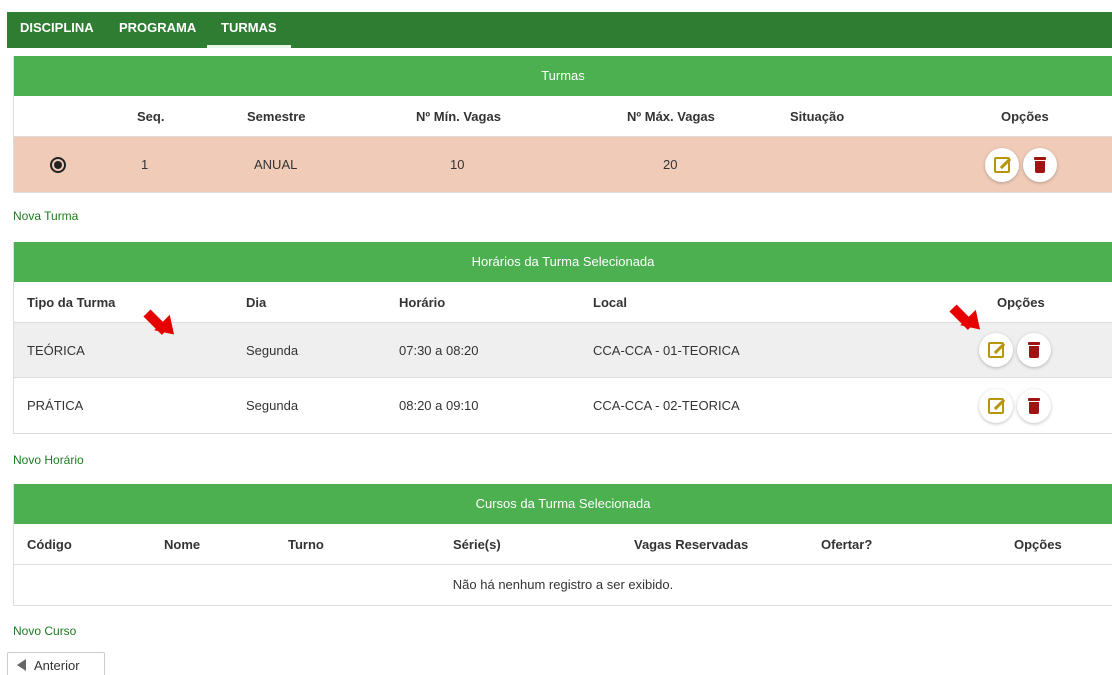 This screenshot has width=1112, height=675. I want to click on header-horario: Horário, so click(422, 302).